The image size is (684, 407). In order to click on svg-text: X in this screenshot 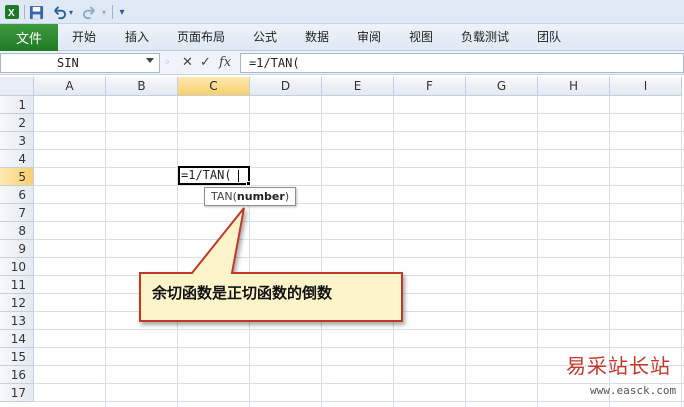, I will do `click(11, 13)`.